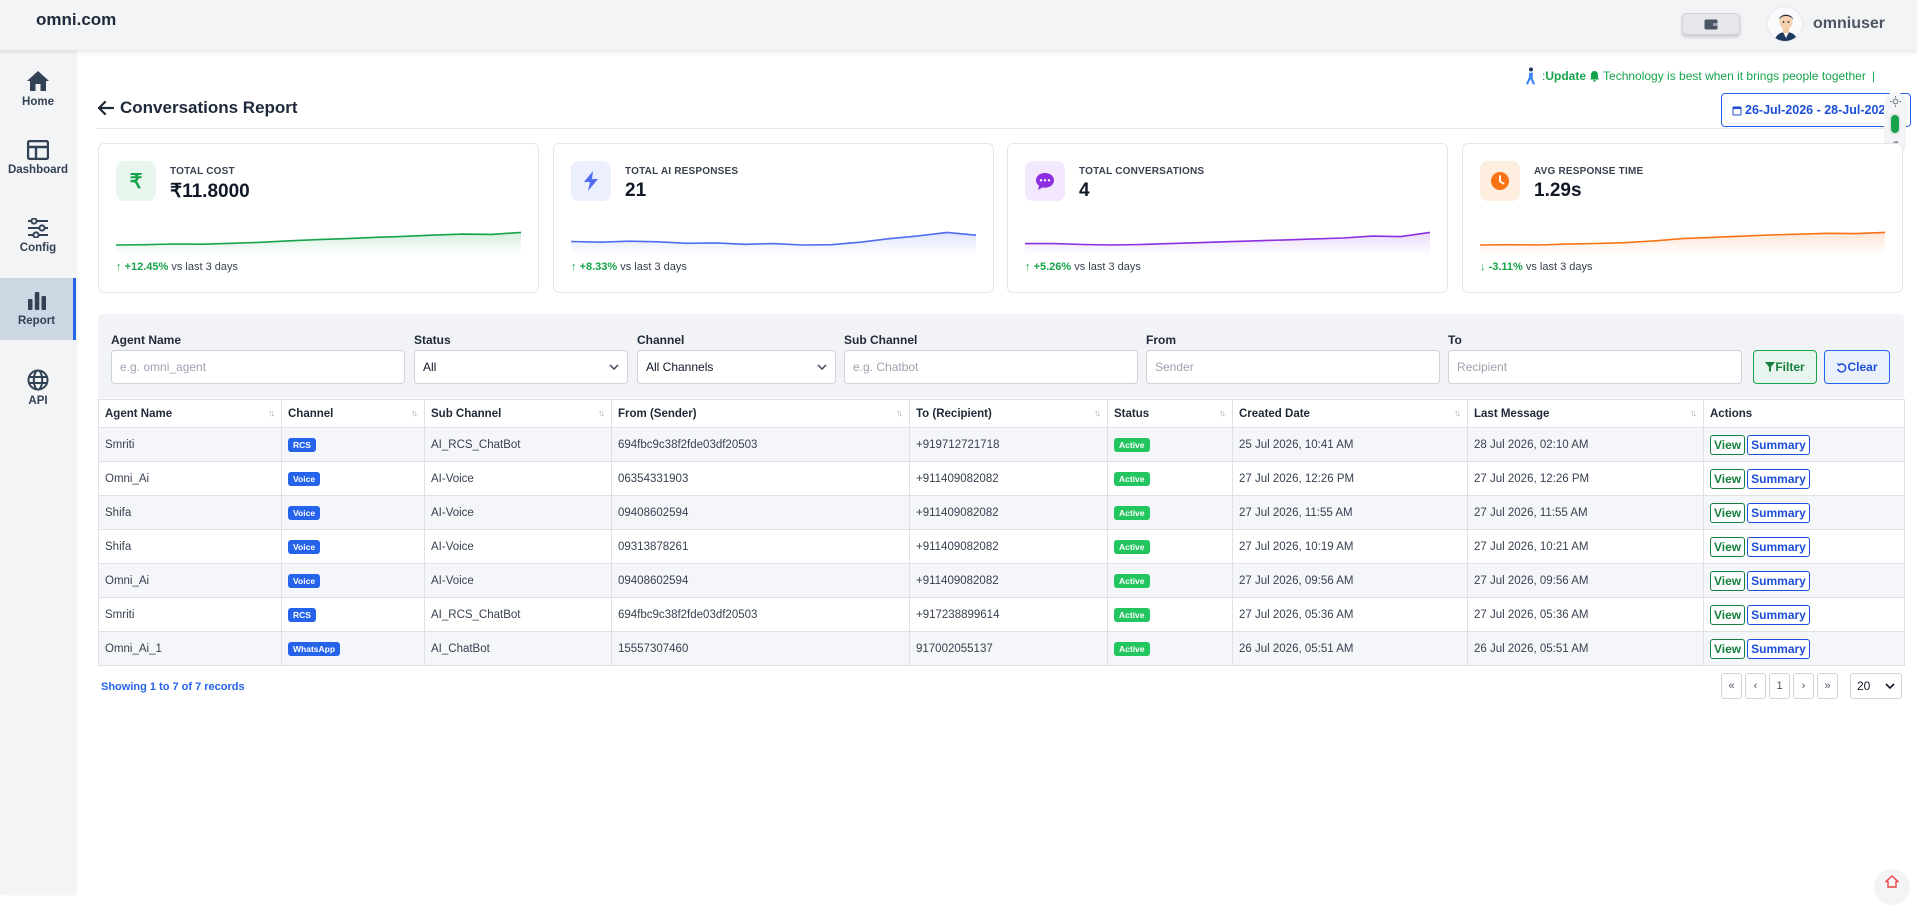 The height and width of the screenshot is (905, 1917). I want to click on sidebar-item-dashboard: Dashboard, so click(38, 158).